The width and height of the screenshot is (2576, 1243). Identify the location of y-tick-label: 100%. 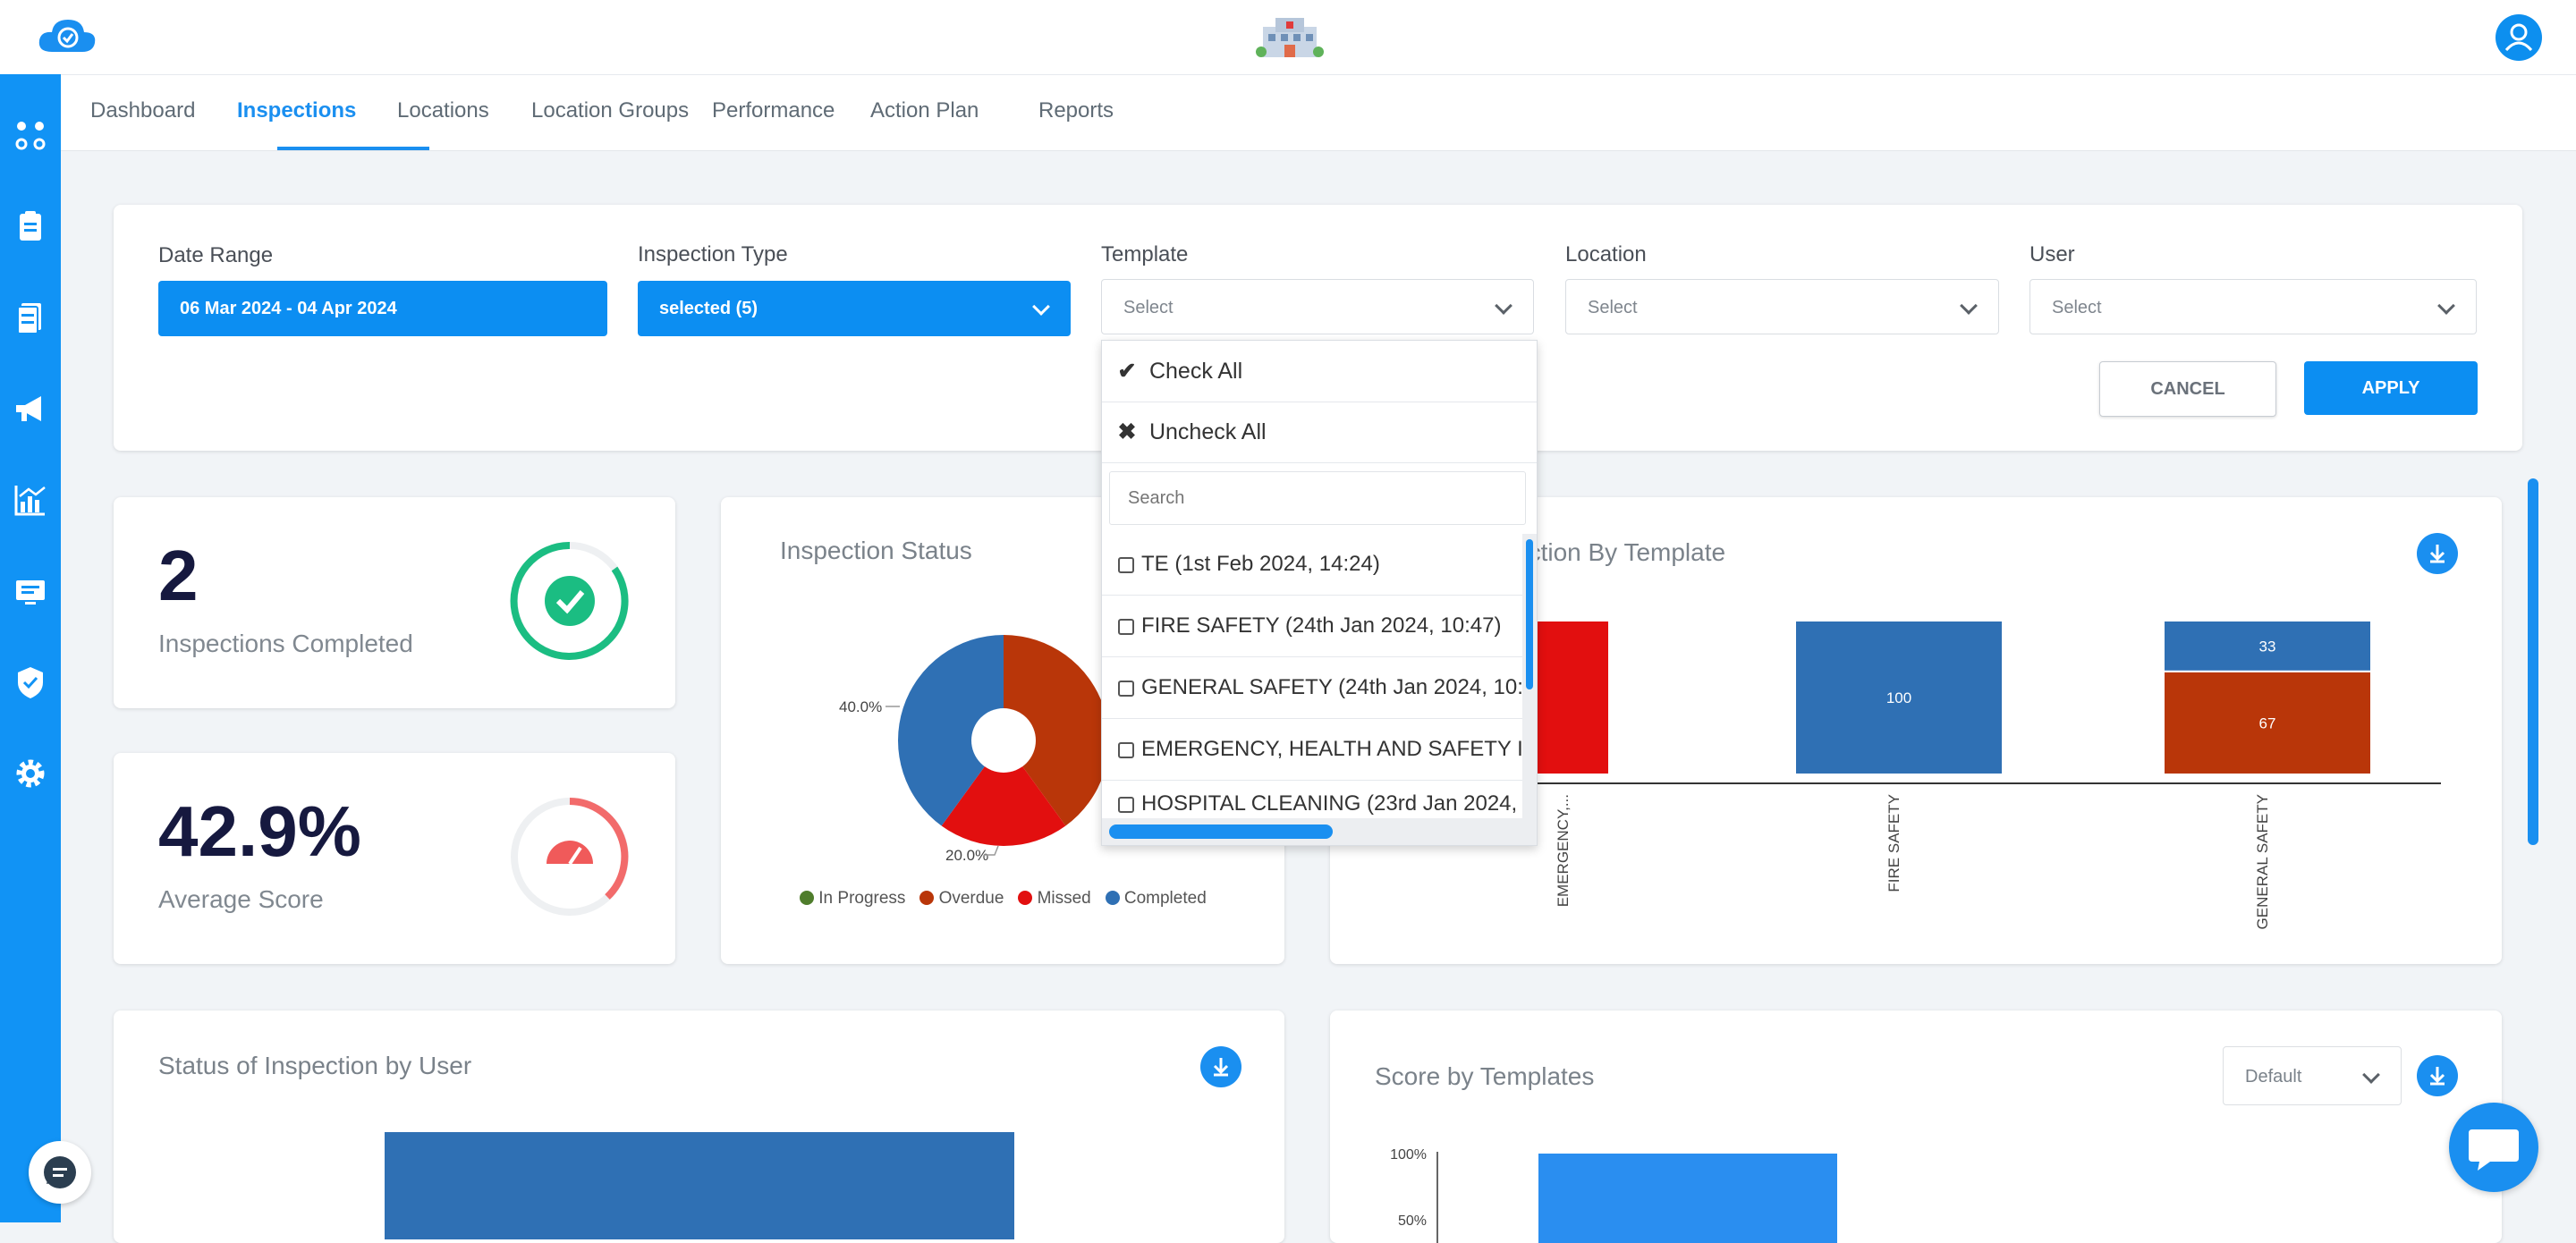
(1408, 1155).